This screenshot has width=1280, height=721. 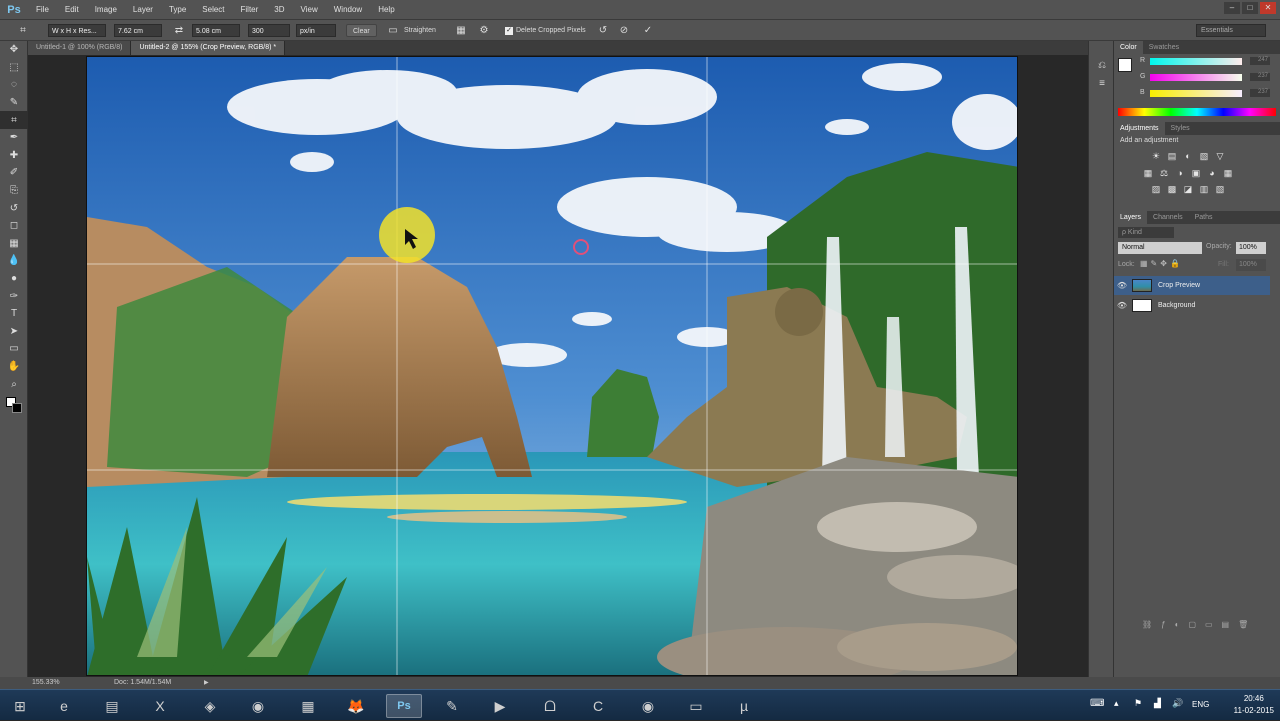 I want to click on blue-value: 237, so click(x=1260, y=93).